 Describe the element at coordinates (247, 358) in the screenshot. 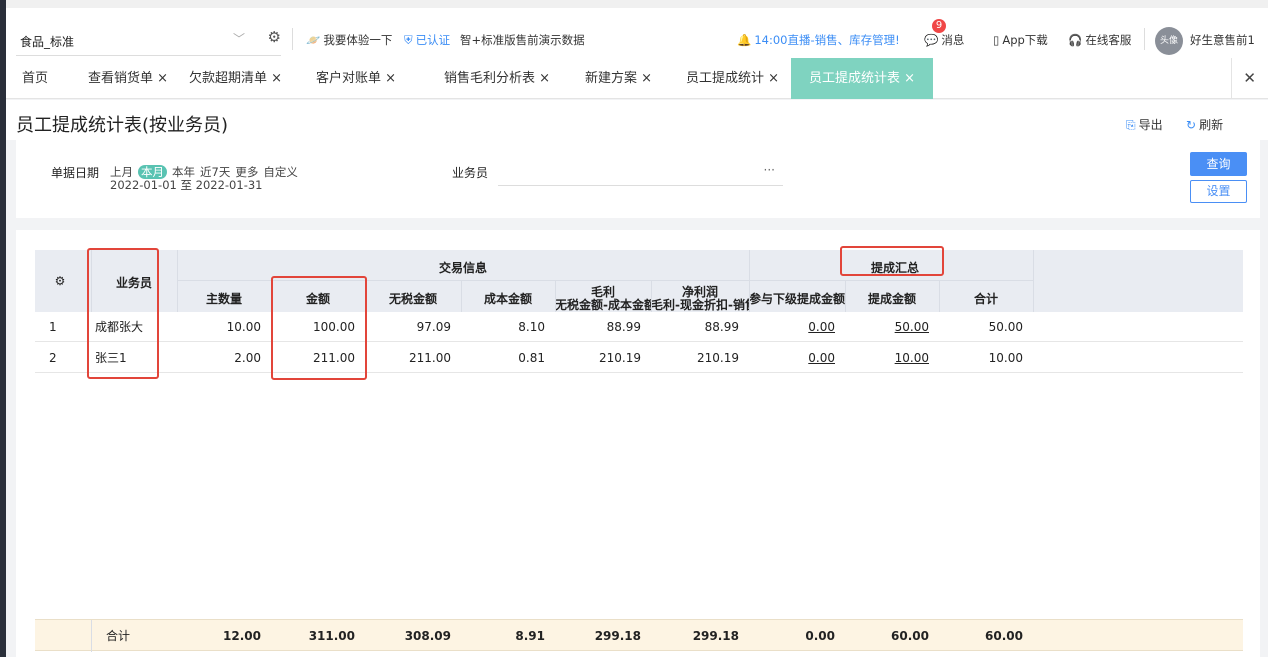

I see `cell-qty: 2.00` at that location.